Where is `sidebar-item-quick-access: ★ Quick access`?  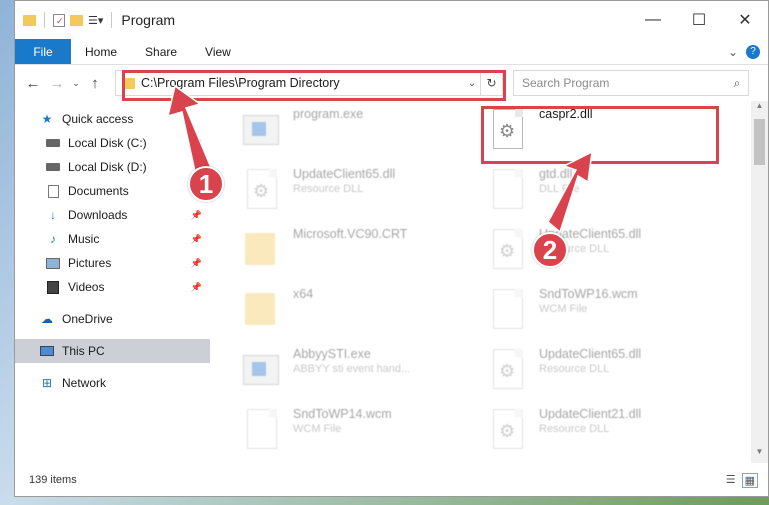
sidebar-item-quick-access: ★ Quick access is located at coordinates (112, 119).